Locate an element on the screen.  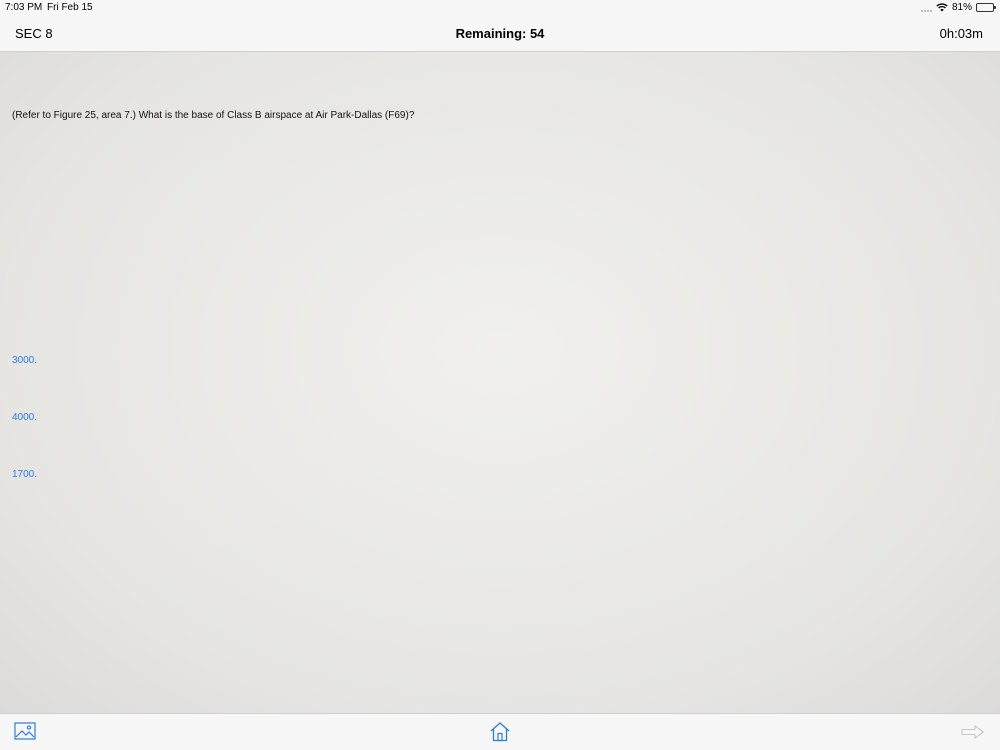
battery-percent: 81% is located at coordinates (961, 7).